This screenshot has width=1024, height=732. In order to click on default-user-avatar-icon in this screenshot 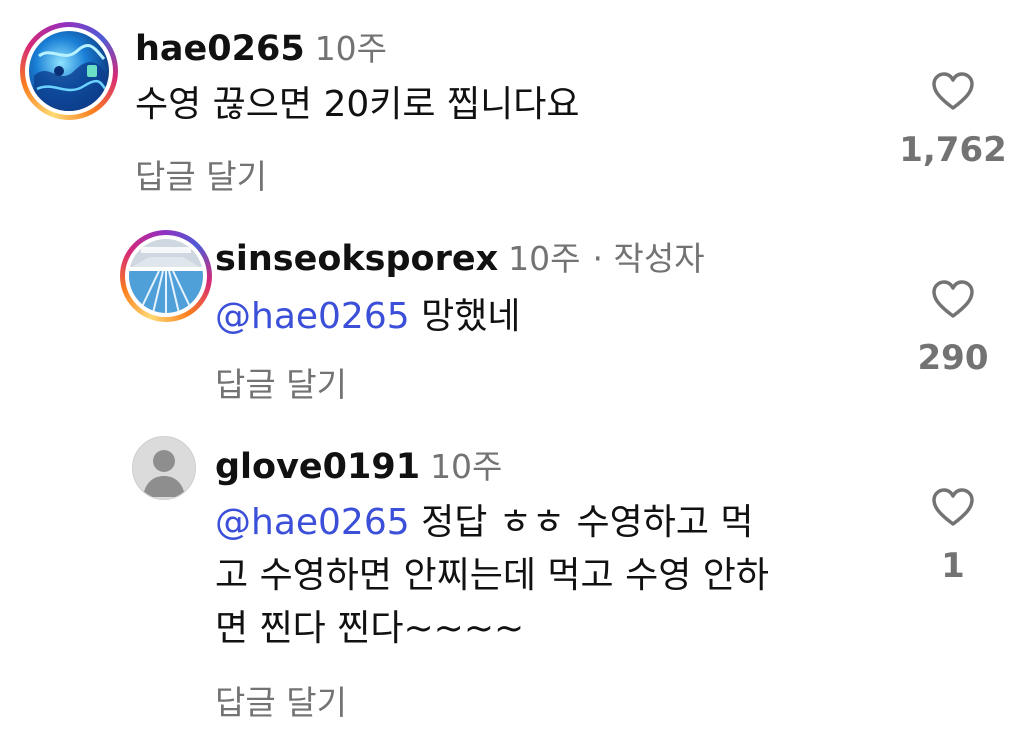, I will do `click(164, 468)`.